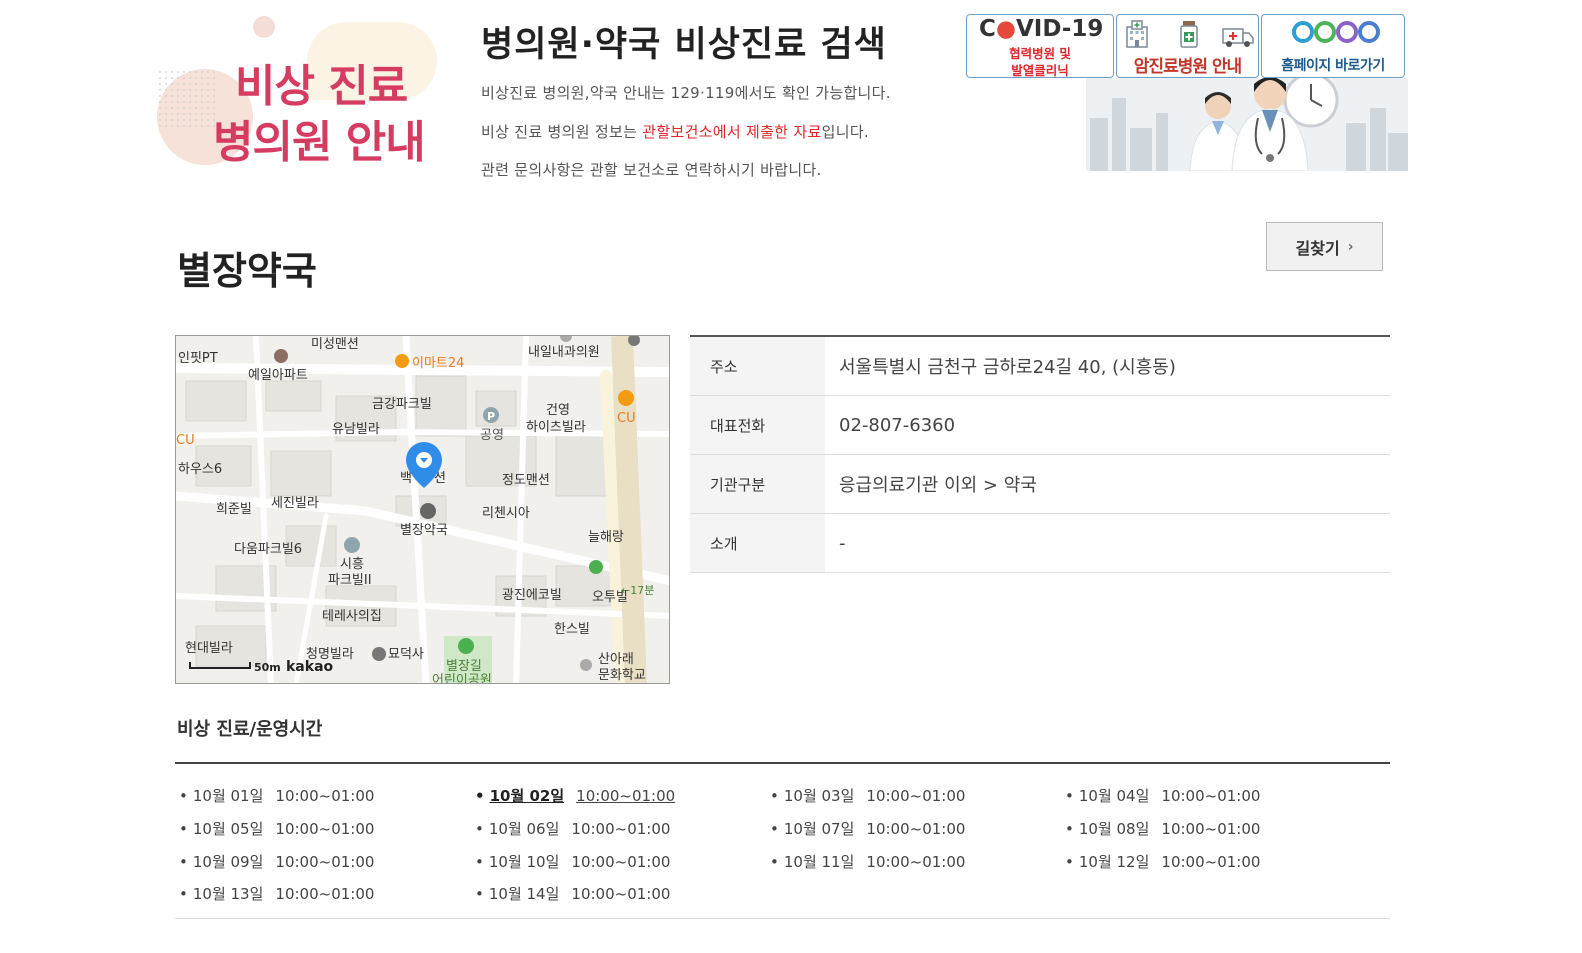 Image resolution: width=1582 pixels, height=953 pixels. What do you see at coordinates (757, 543) in the screenshot?
I see `info-key: 소개` at bounding box center [757, 543].